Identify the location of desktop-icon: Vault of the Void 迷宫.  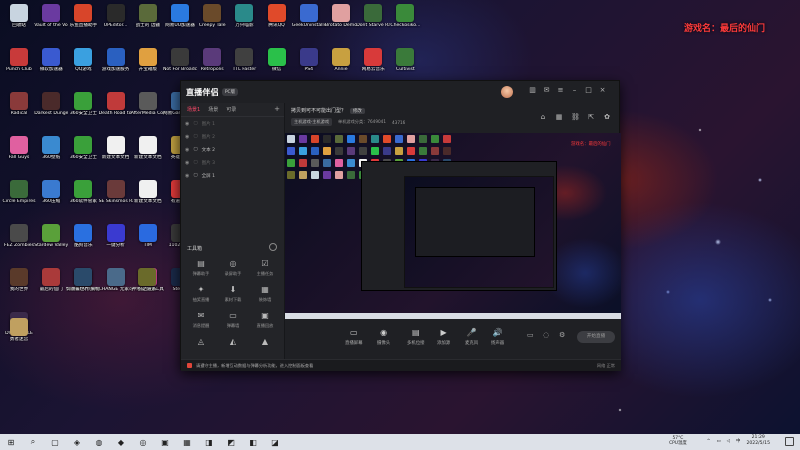
(51, 23).